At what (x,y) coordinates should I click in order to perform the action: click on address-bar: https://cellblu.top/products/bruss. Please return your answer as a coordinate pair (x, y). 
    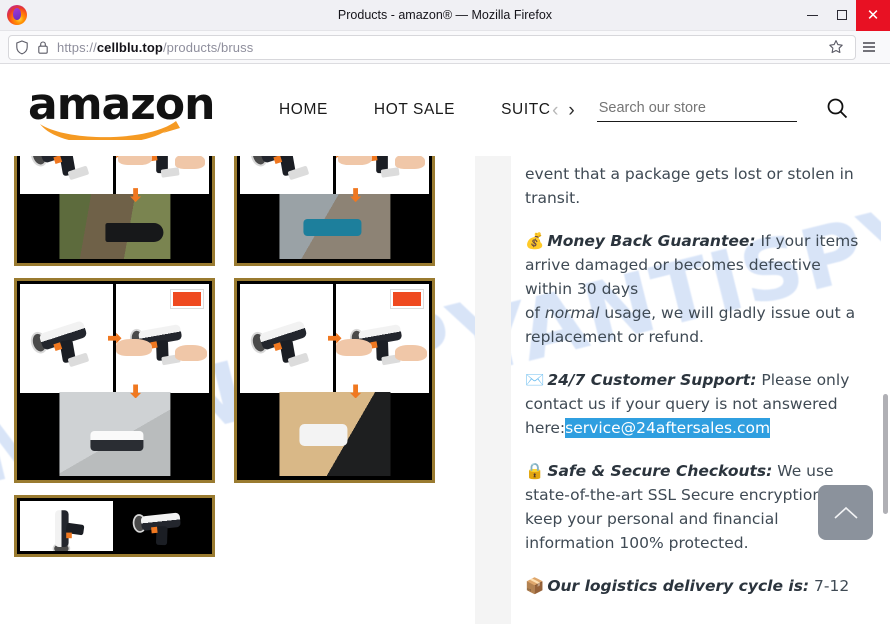
    Looking at the image, I should click on (432, 47).